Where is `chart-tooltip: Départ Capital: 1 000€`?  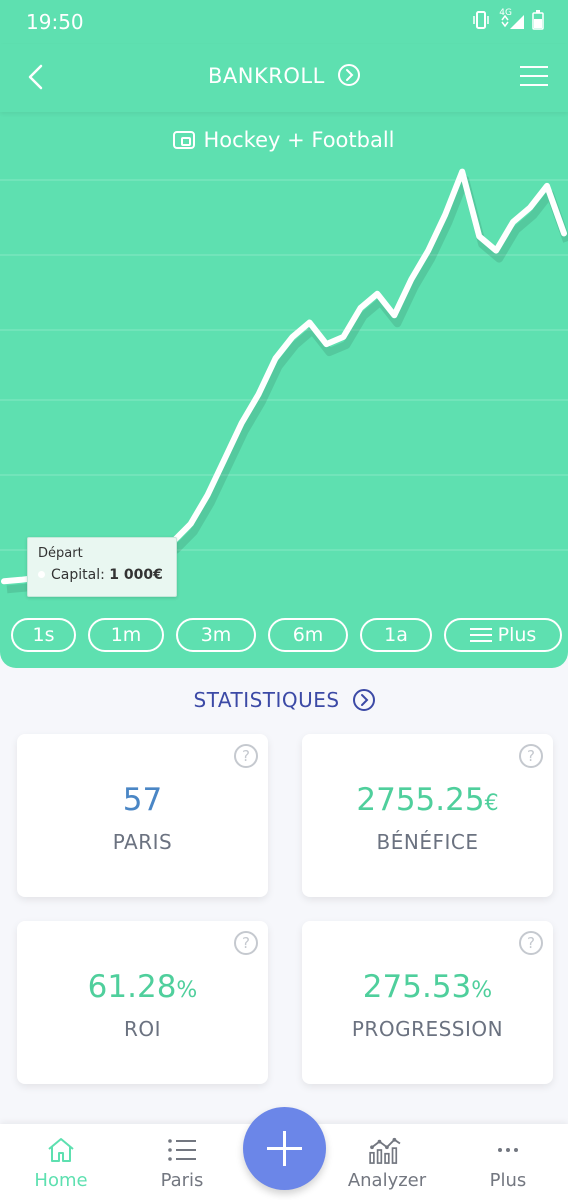 chart-tooltip: Départ Capital: 1 000€ is located at coordinates (102, 567).